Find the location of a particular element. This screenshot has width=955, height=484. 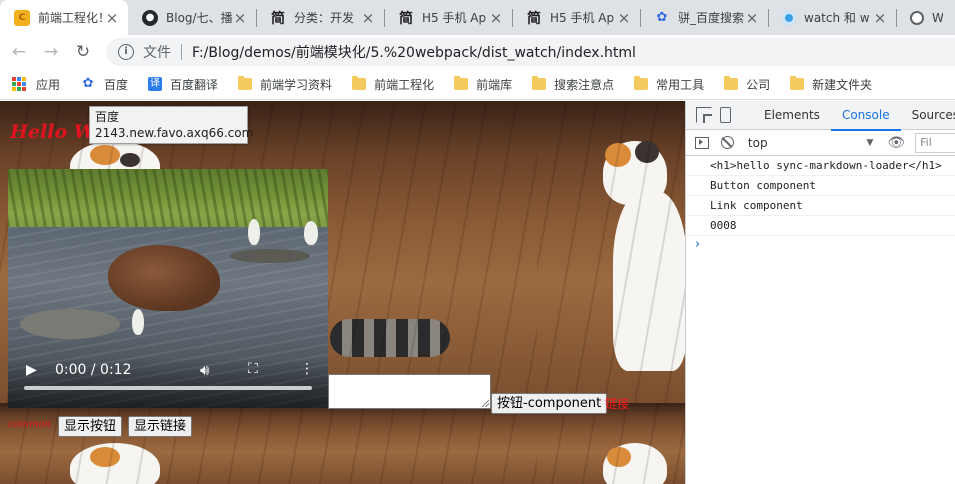

baidu-paw-icon: ✿ is located at coordinates (88, 83).